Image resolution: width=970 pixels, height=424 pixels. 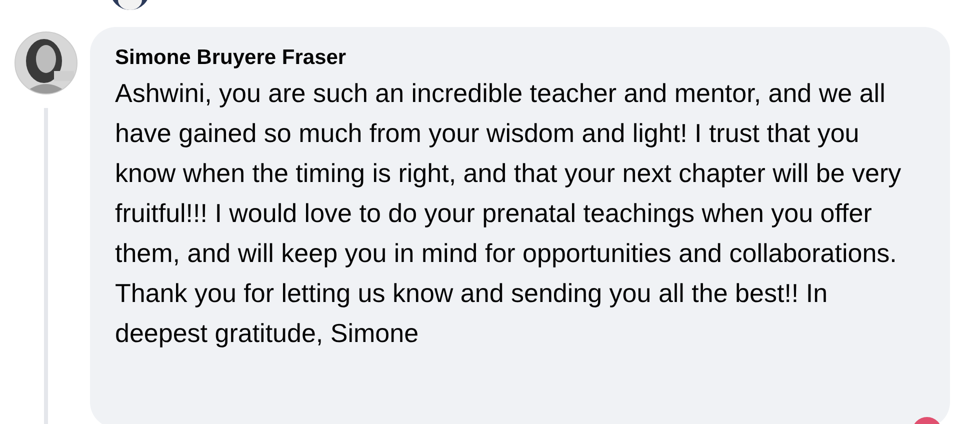 What do you see at coordinates (520, 58) in the screenshot?
I see `author-name: Simone Bruyere Fraser` at bounding box center [520, 58].